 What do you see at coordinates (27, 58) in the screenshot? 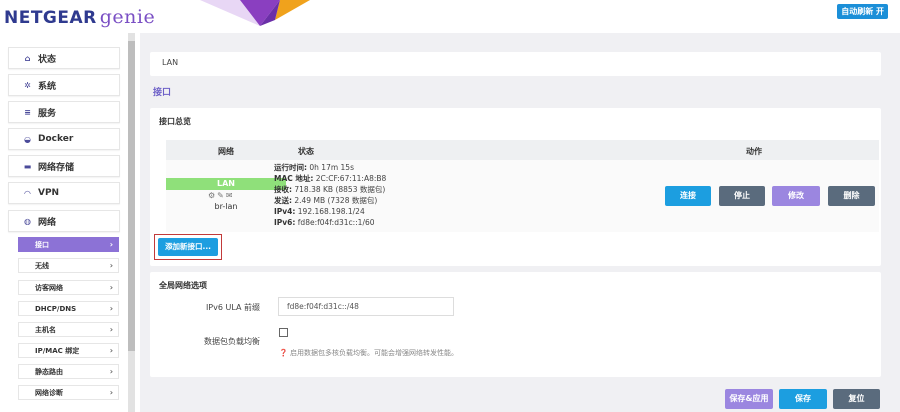
I see `home-icon: ⌂` at bounding box center [27, 58].